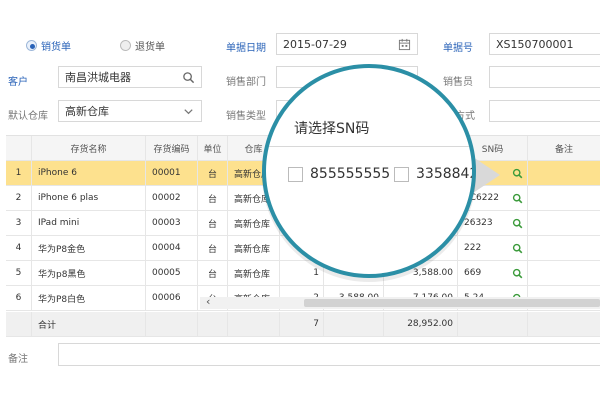 This screenshot has height=400, width=600. What do you see at coordinates (172, 223) in the screenshot?
I see `row-code: 00003` at bounding box center [172, 223].